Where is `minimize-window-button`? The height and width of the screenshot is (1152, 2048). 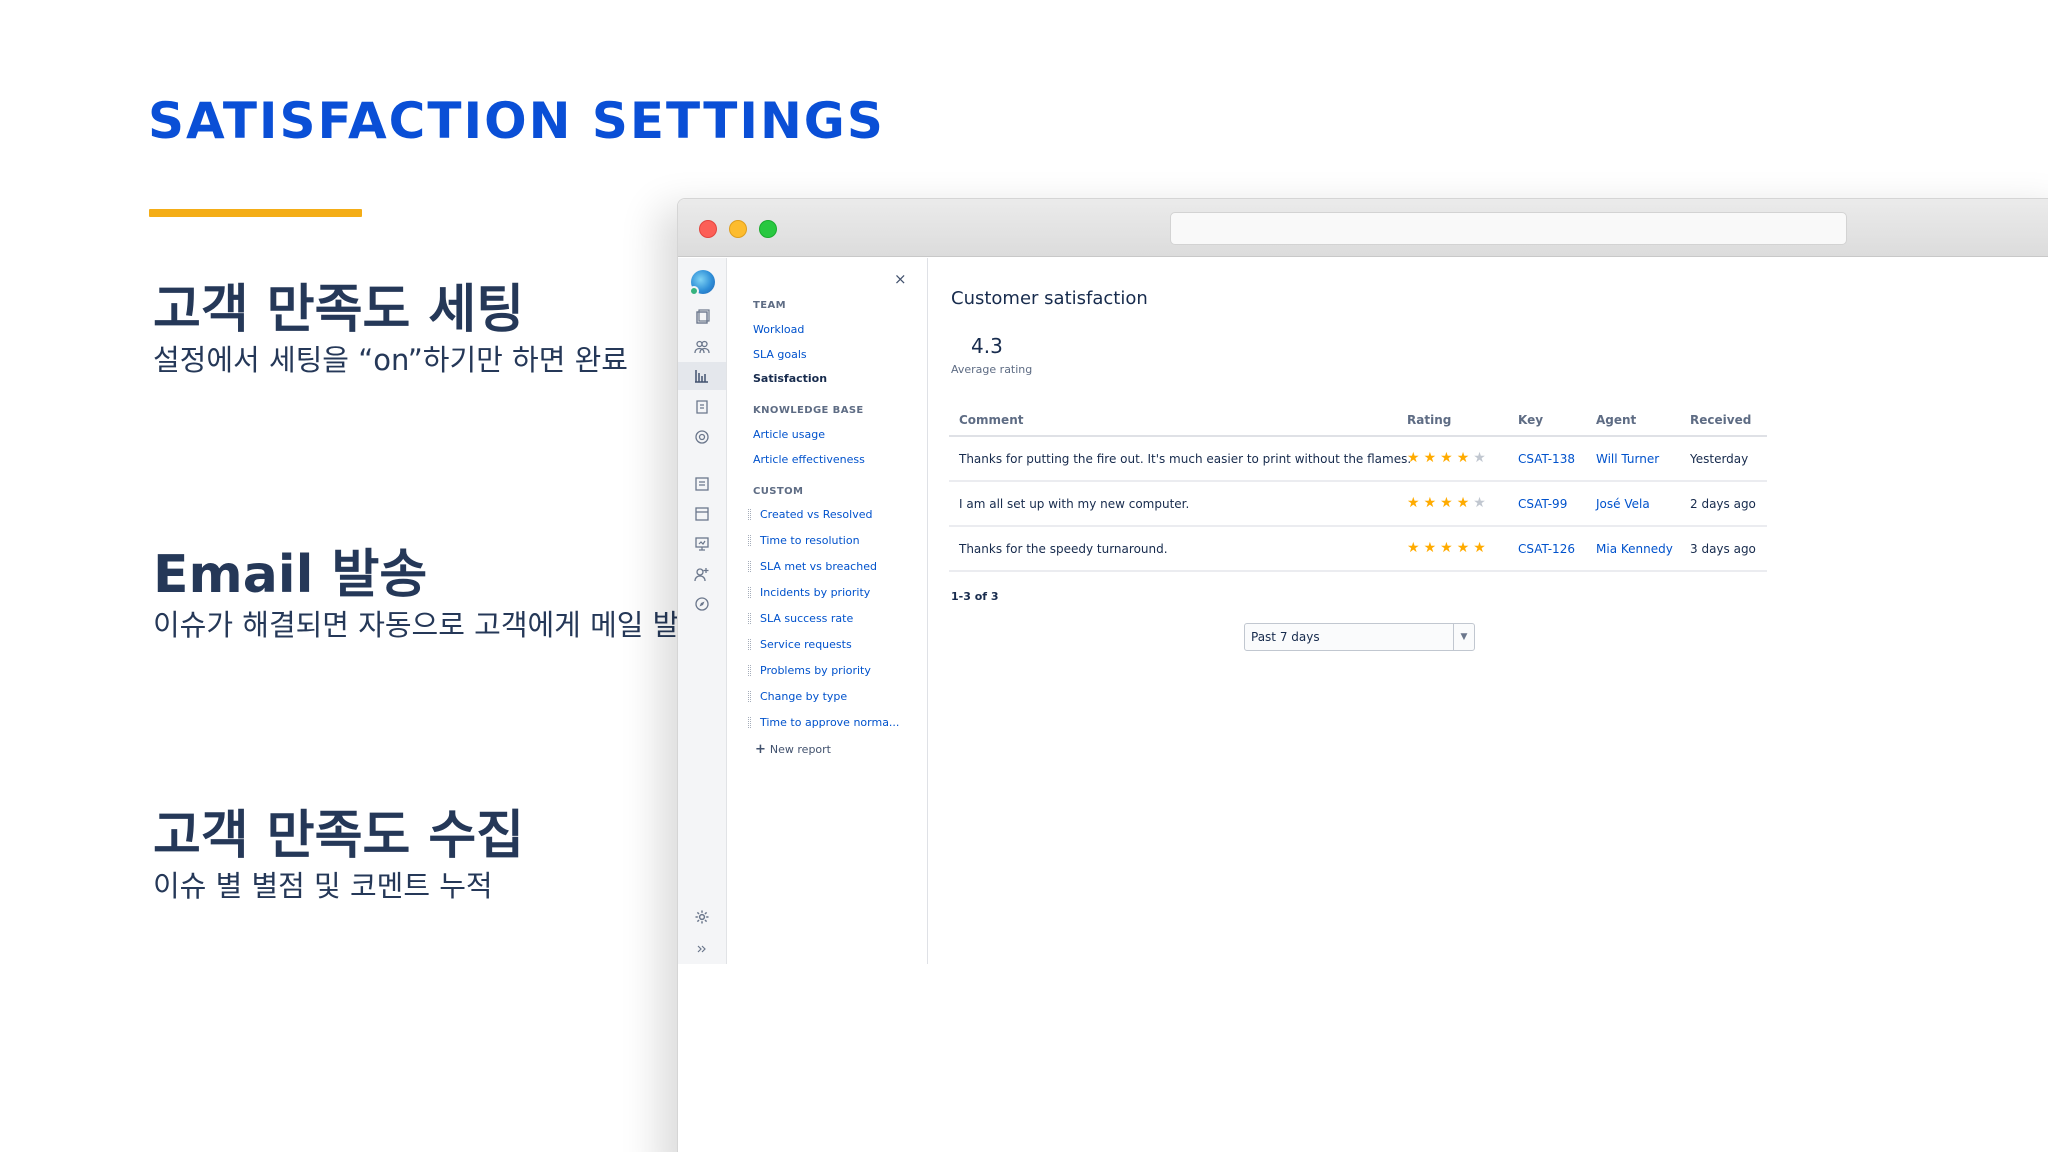 minimize-window-button is located at coordinates (738, 229).